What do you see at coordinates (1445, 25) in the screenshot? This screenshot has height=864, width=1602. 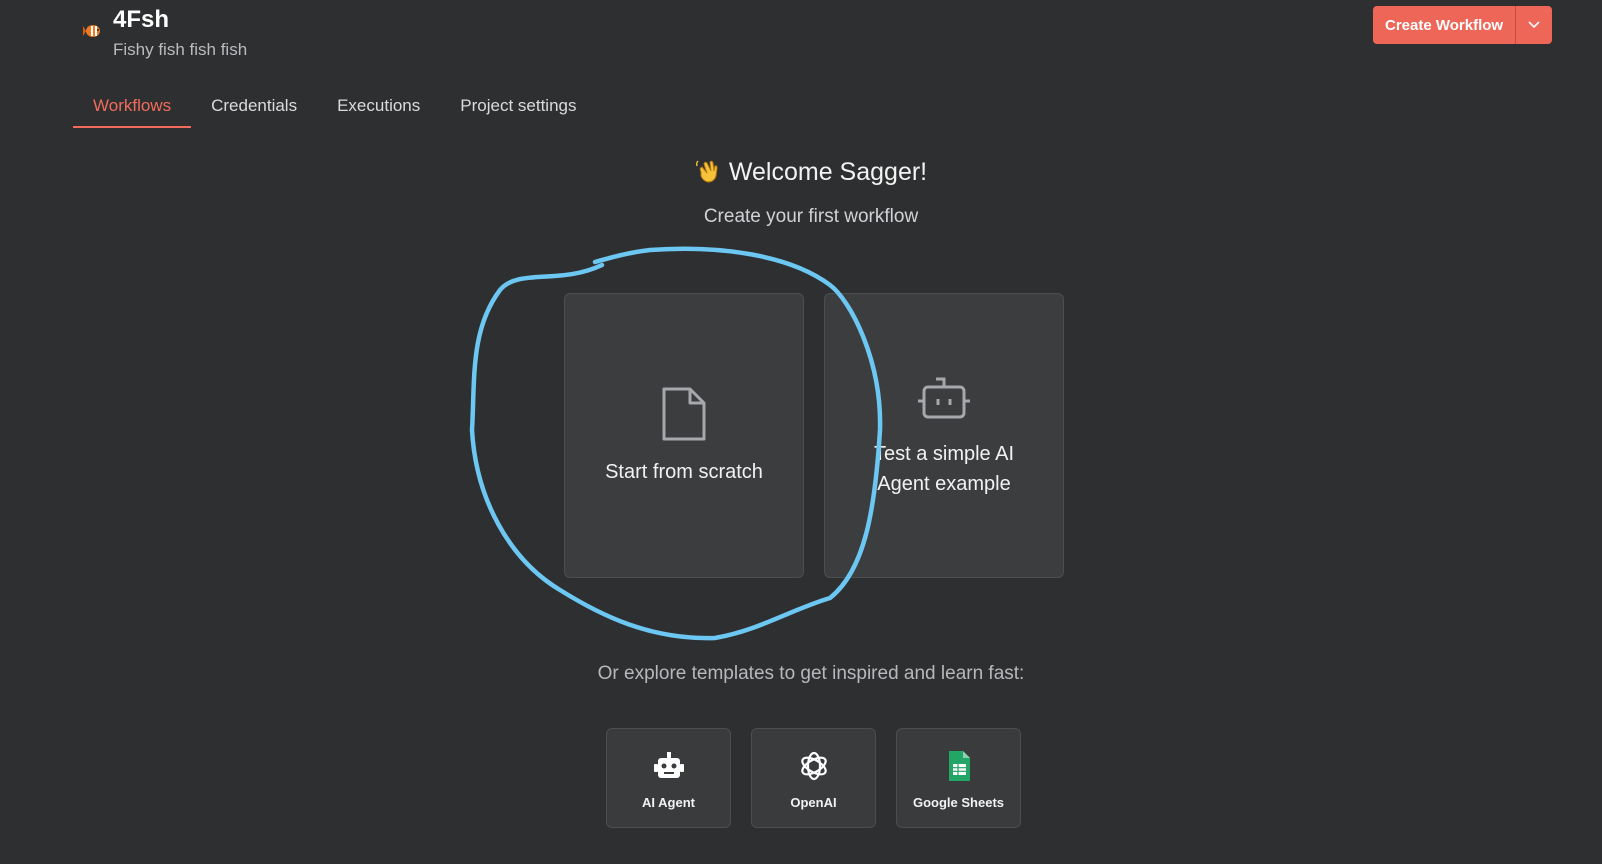 I see `create-workflow-button: Create Workflow` at bounding box center [1445, 25].